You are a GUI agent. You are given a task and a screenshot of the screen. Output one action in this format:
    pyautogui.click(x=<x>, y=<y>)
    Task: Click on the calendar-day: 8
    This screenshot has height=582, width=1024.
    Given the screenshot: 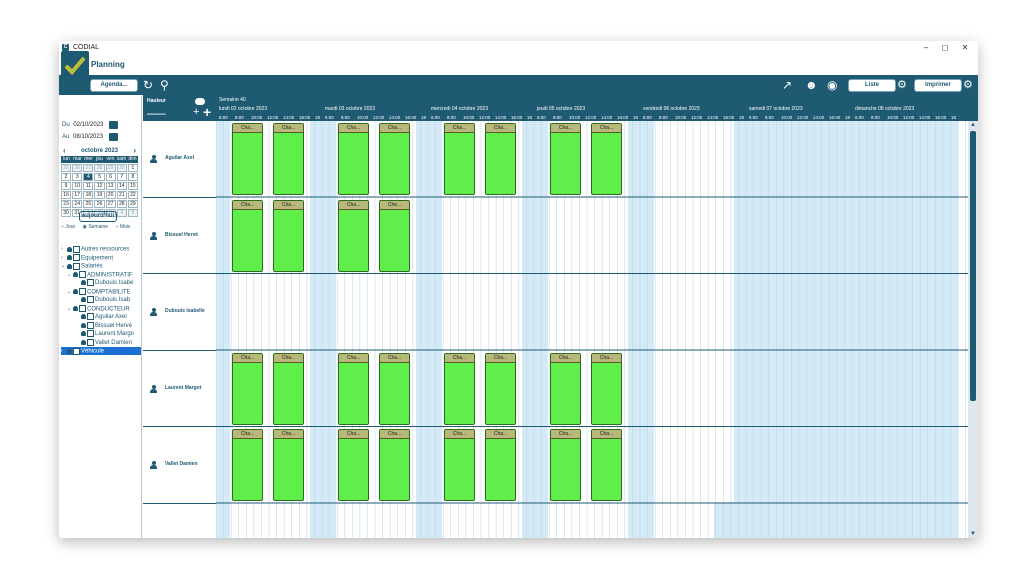 What is the action you would take?
    pyautogui.click(x=132, y=177)
    